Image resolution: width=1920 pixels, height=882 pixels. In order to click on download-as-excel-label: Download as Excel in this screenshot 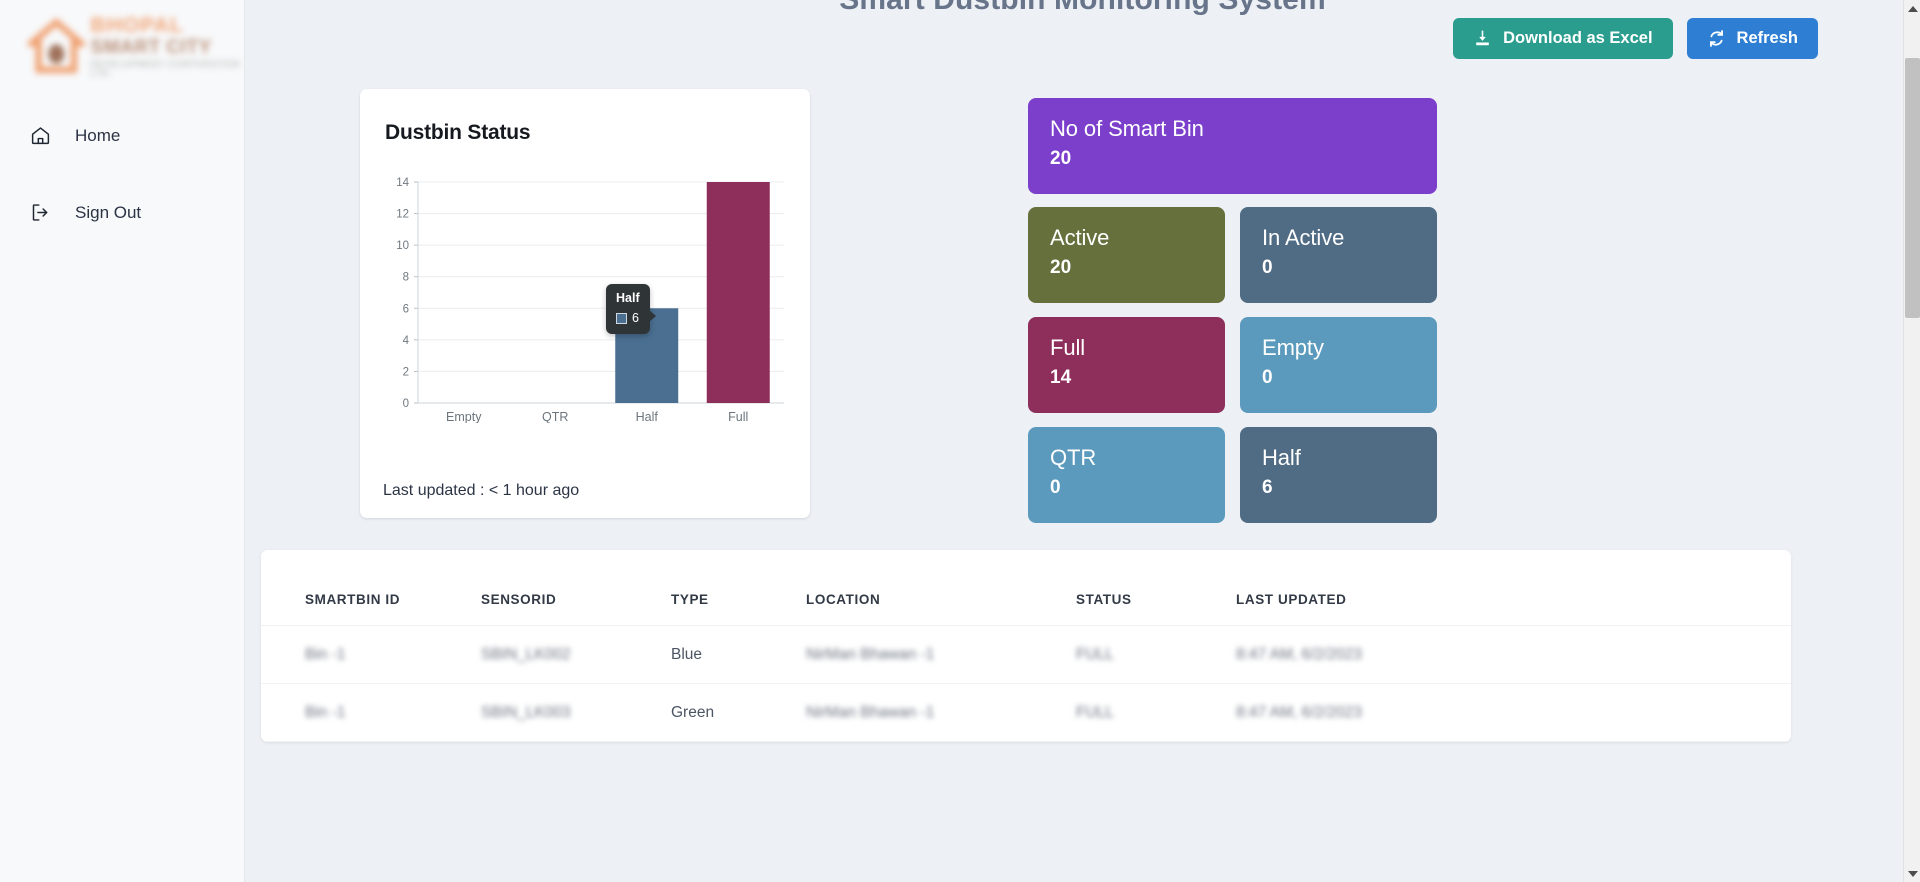, I will do `click(1578, 38)`.